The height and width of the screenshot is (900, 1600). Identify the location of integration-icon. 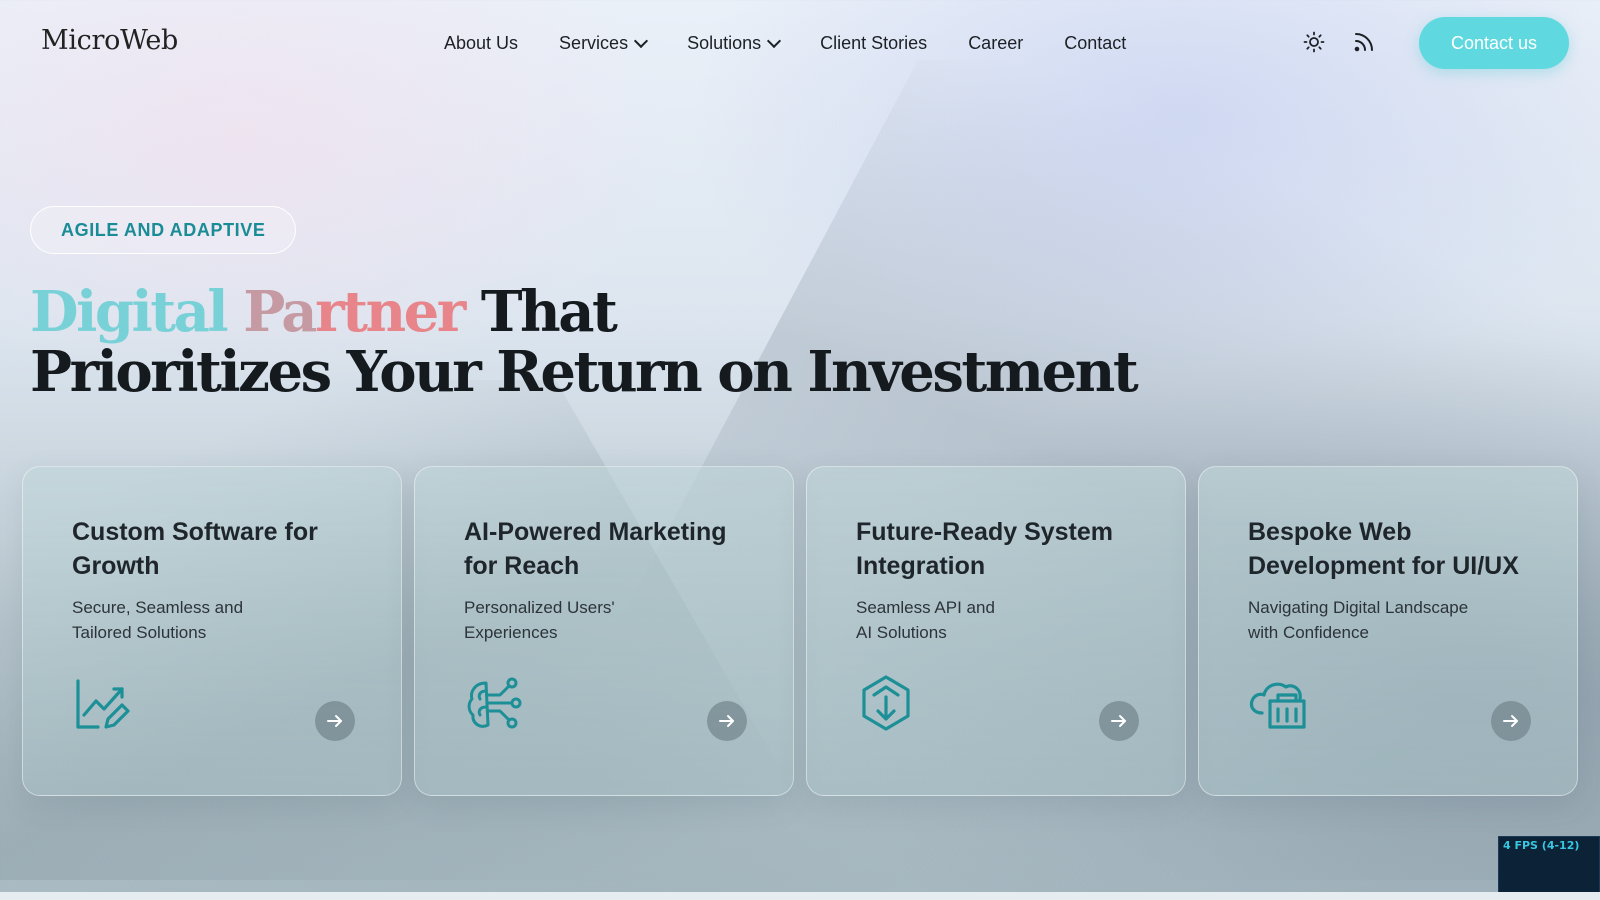
(886, 703).